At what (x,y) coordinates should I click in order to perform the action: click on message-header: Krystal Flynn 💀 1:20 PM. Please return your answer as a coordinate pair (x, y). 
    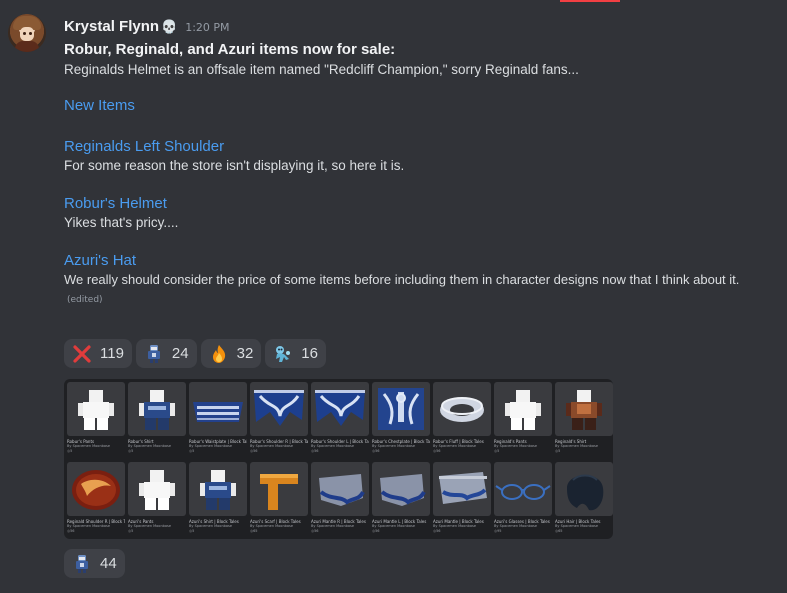
    Looking at the image, I should click on (418, 28).